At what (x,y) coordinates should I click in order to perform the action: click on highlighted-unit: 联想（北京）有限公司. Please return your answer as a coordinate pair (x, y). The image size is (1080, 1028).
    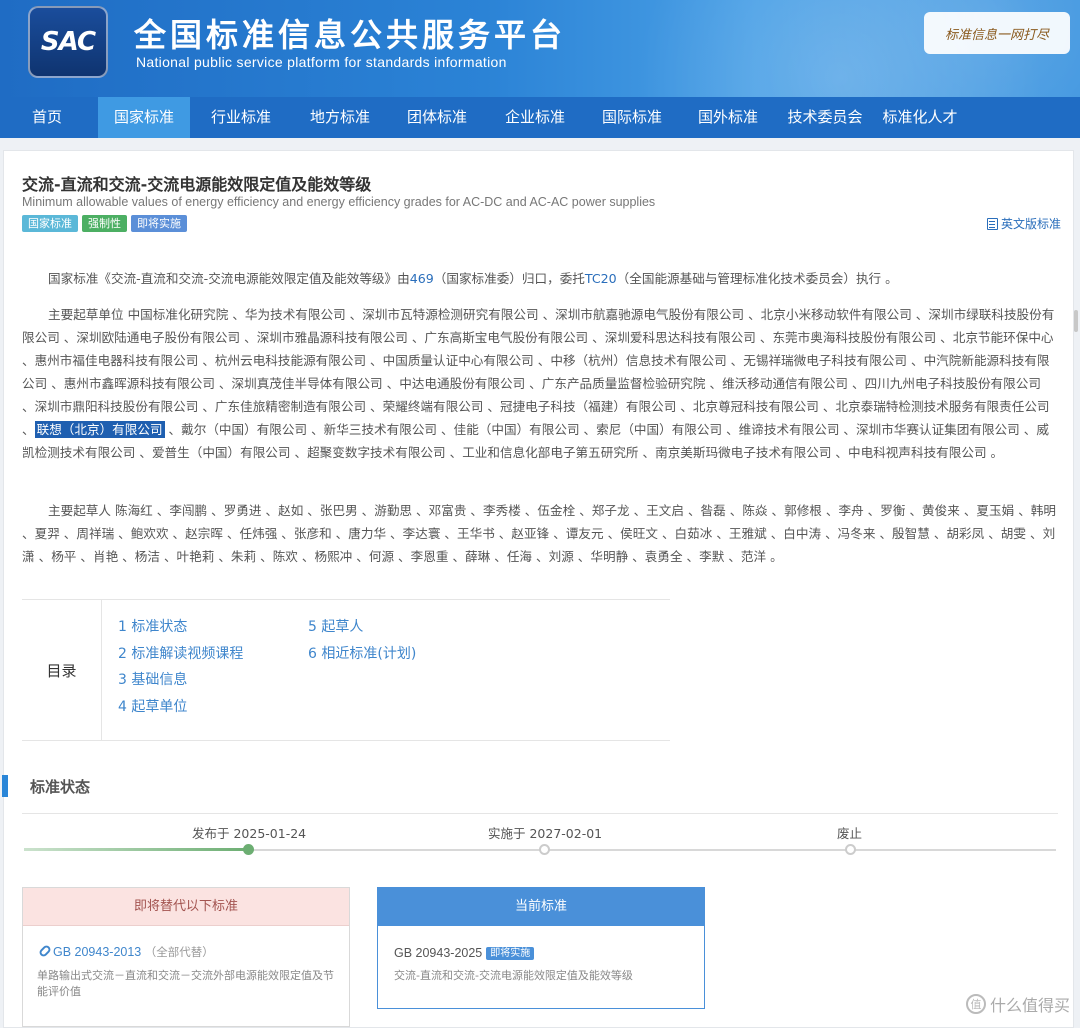
    Looking at the image, I should click on (99, 429).